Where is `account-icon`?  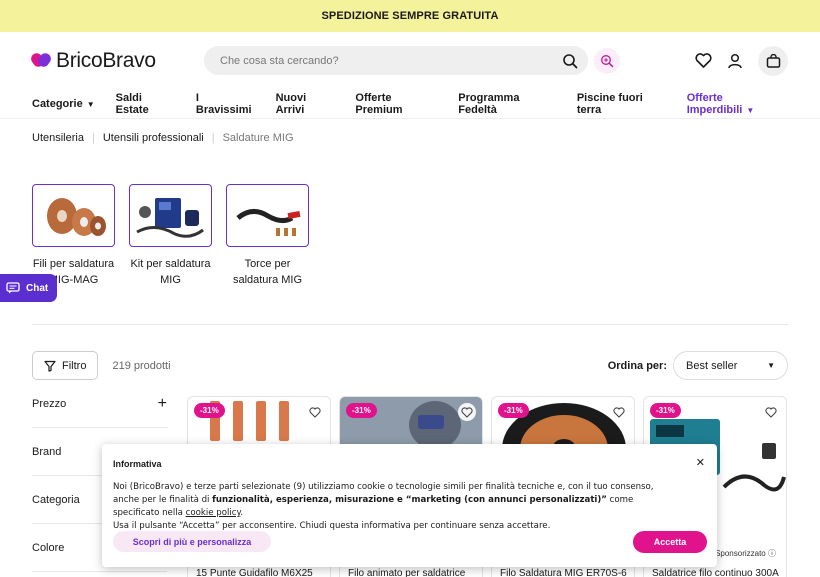 account-icon is located at coordinates (735, 61).